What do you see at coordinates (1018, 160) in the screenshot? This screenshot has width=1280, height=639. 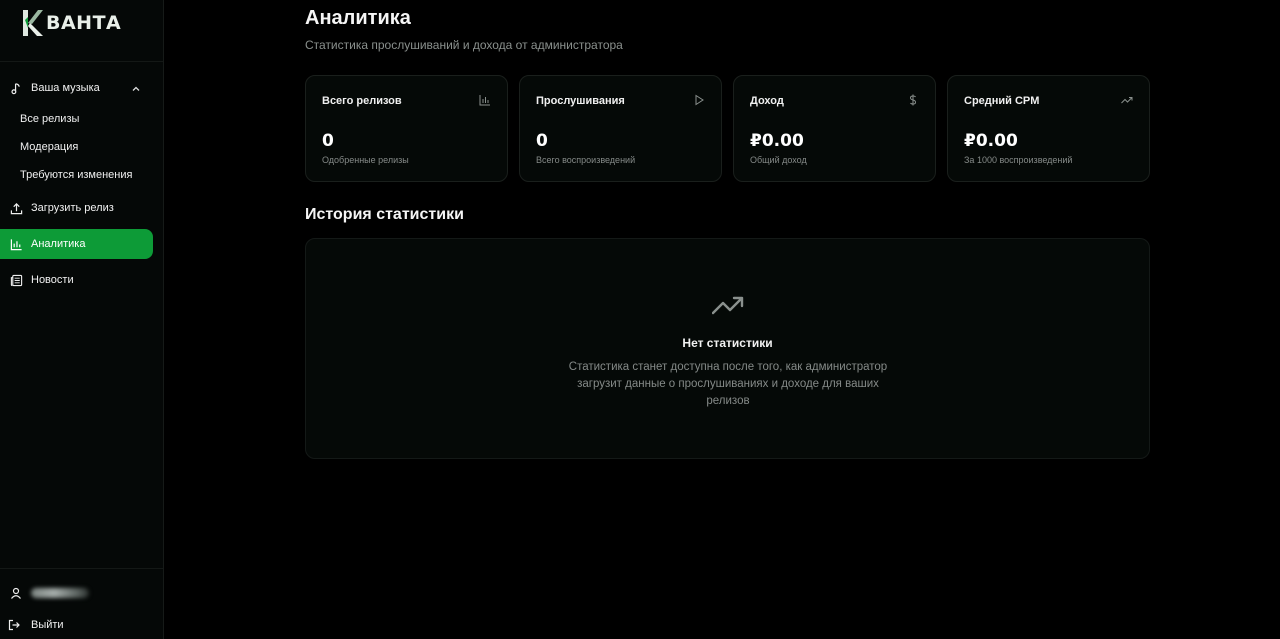 I see `card-note: За 1000 воспроизведений` at bounding box center [1018, 160].